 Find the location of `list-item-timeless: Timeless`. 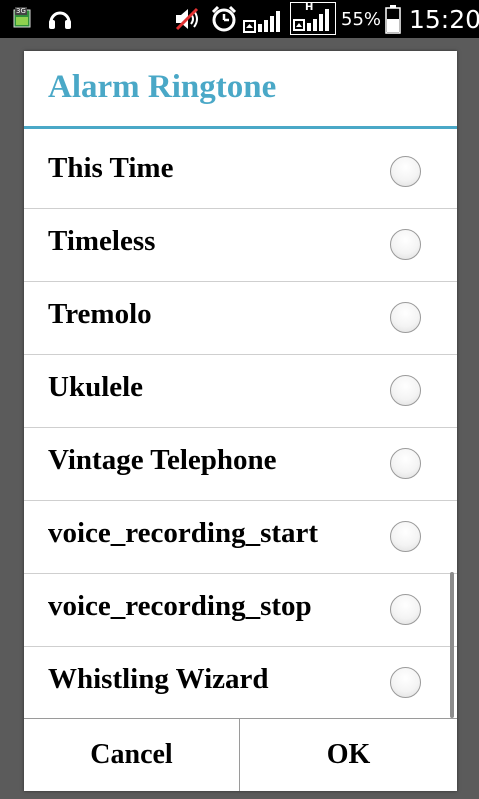

list-item-timeless: Timeless is located at coordinates (240, 245).